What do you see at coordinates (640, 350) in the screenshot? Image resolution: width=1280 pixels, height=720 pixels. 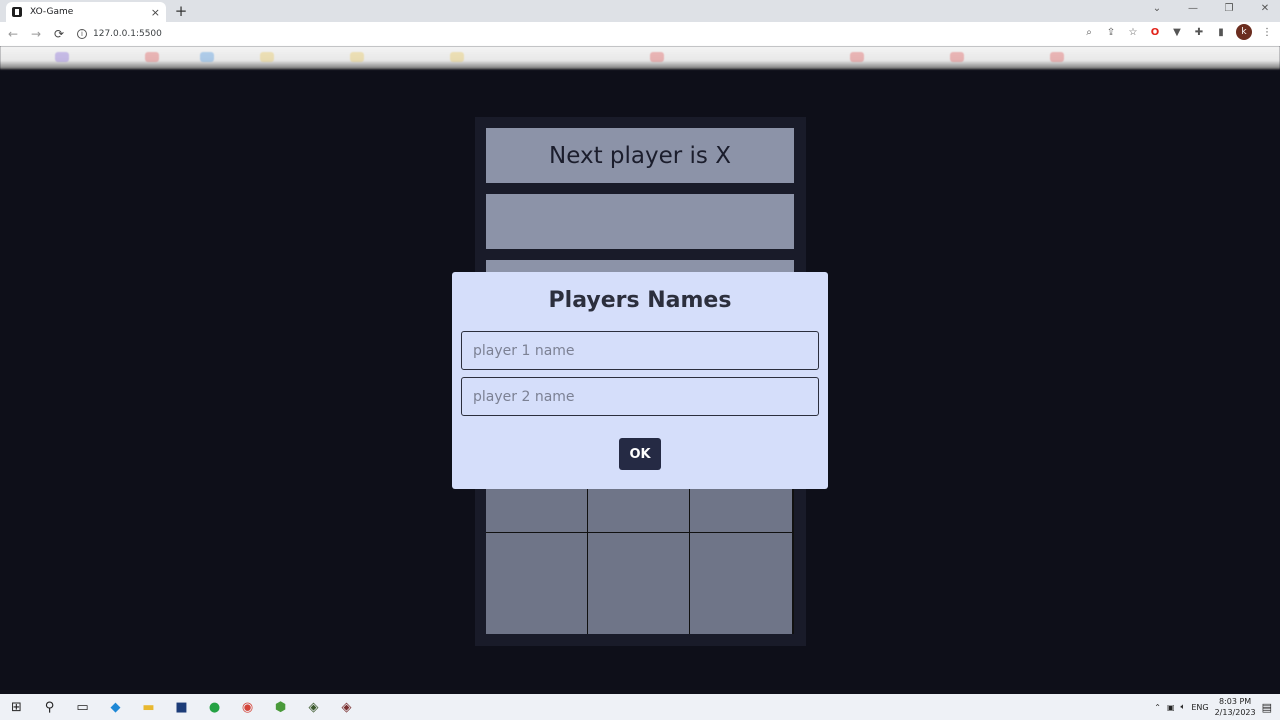 I see `player1-name-input` at bounding box center [640, 350].